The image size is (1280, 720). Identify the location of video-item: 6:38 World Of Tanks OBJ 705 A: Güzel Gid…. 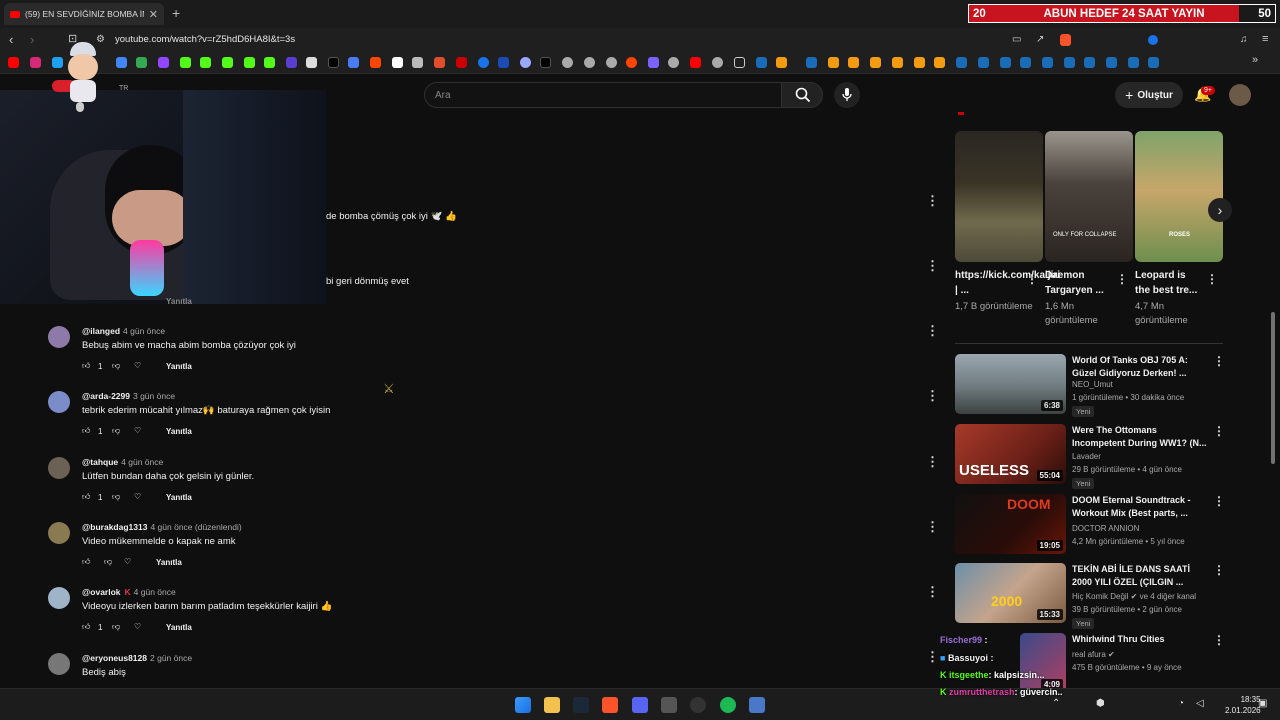
(1090, 385).